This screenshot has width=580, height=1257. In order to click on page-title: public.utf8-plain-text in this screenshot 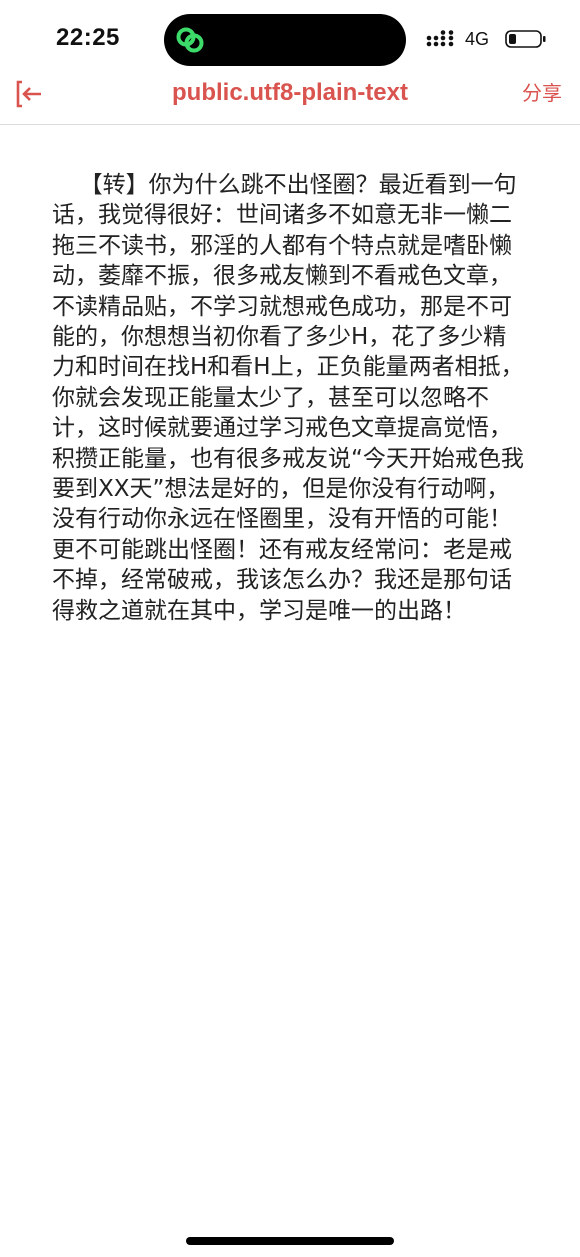, I will do `click(290, 92)`.